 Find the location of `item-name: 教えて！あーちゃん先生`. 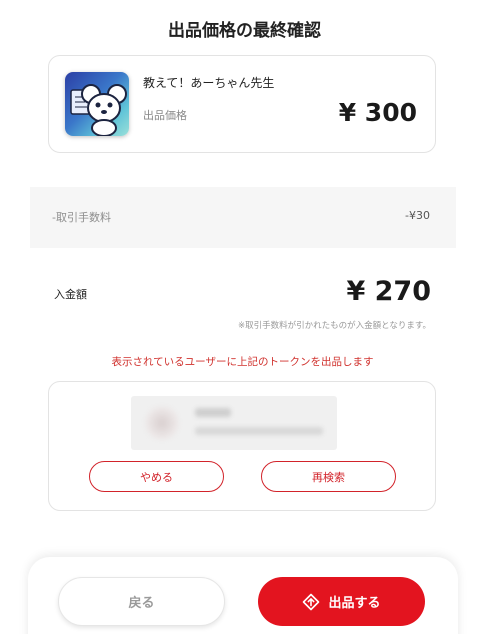

item-name: 教えて！あーちゃん先生 is located at coordinates (209, 83).